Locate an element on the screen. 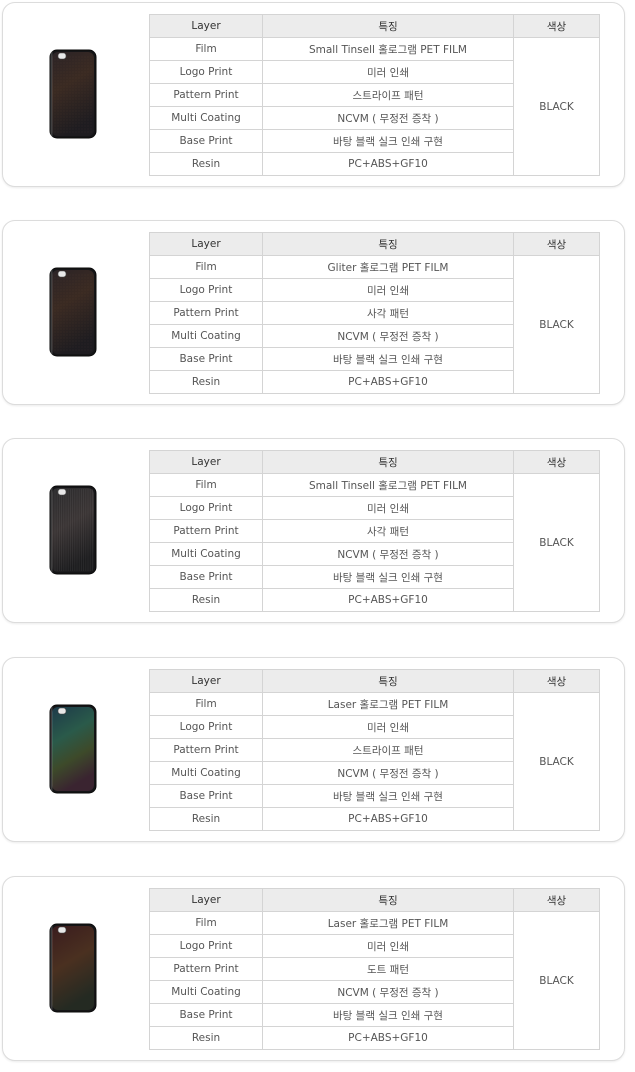  feature-cell: Gliter 홀로그램 PET FILM is located at coordinates (388, 267).